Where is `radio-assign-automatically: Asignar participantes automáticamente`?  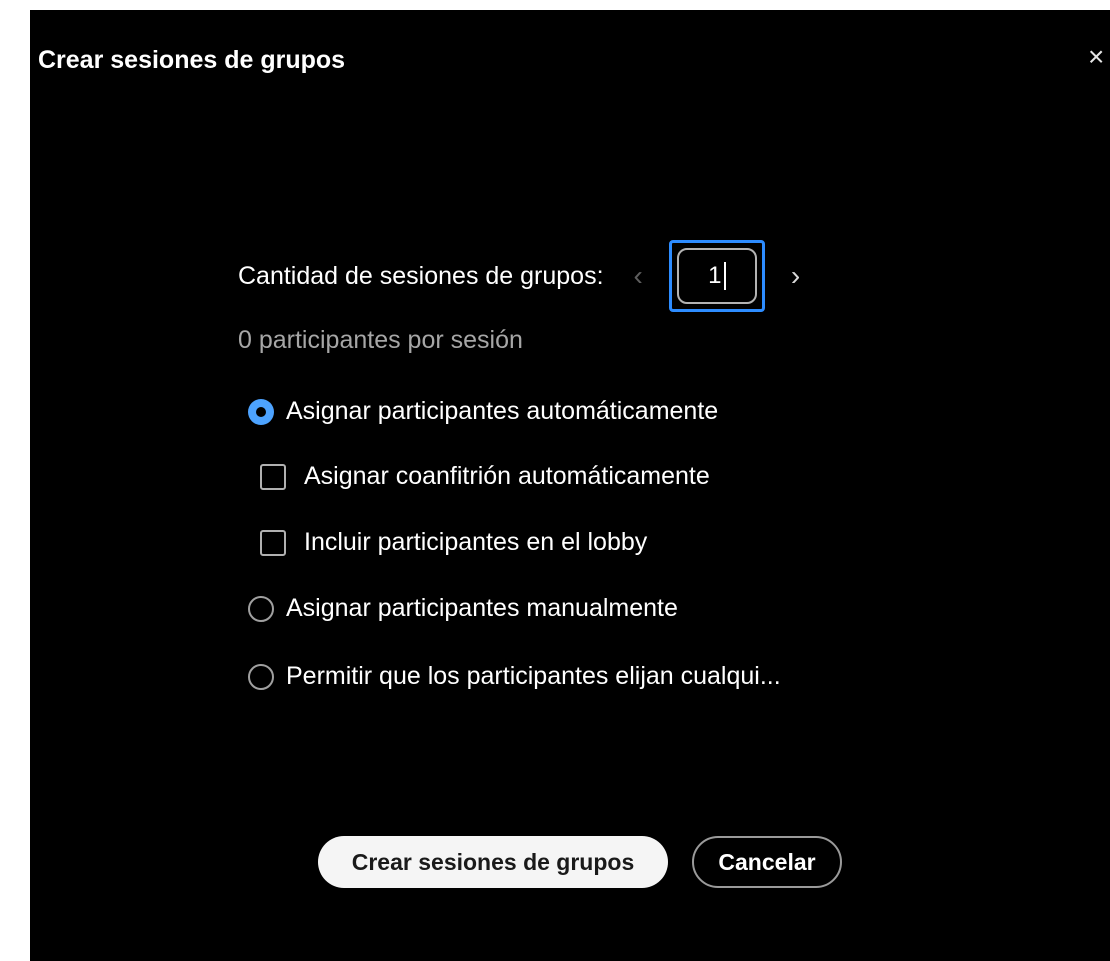
radio-assign-automatically: Asignar participantes automáticamente is located at coordinates (483, 411).